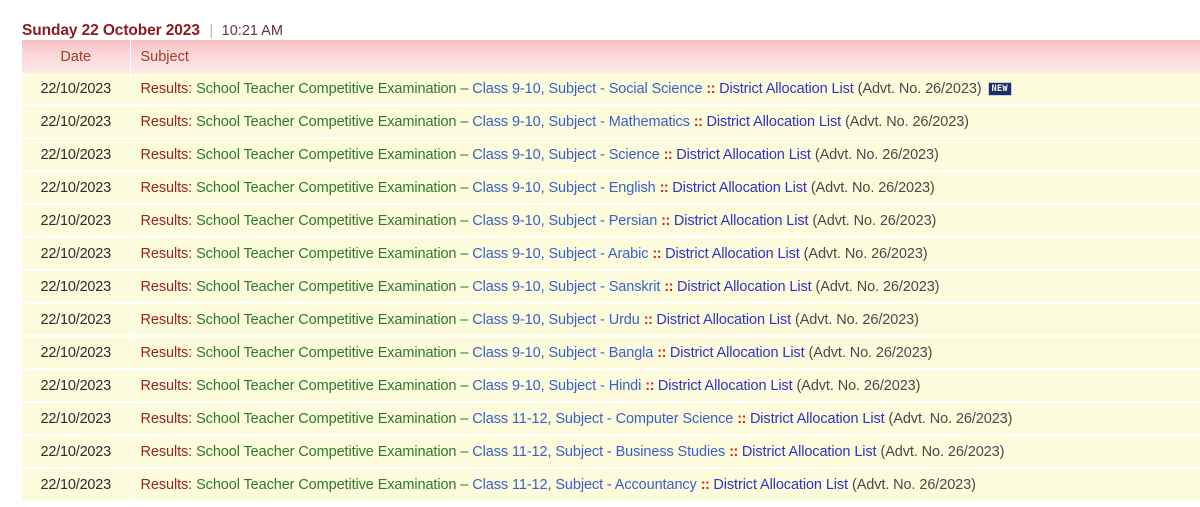 The image size is (1200, 507). I want to click on table-header: Date Subject, so click(611, 56).